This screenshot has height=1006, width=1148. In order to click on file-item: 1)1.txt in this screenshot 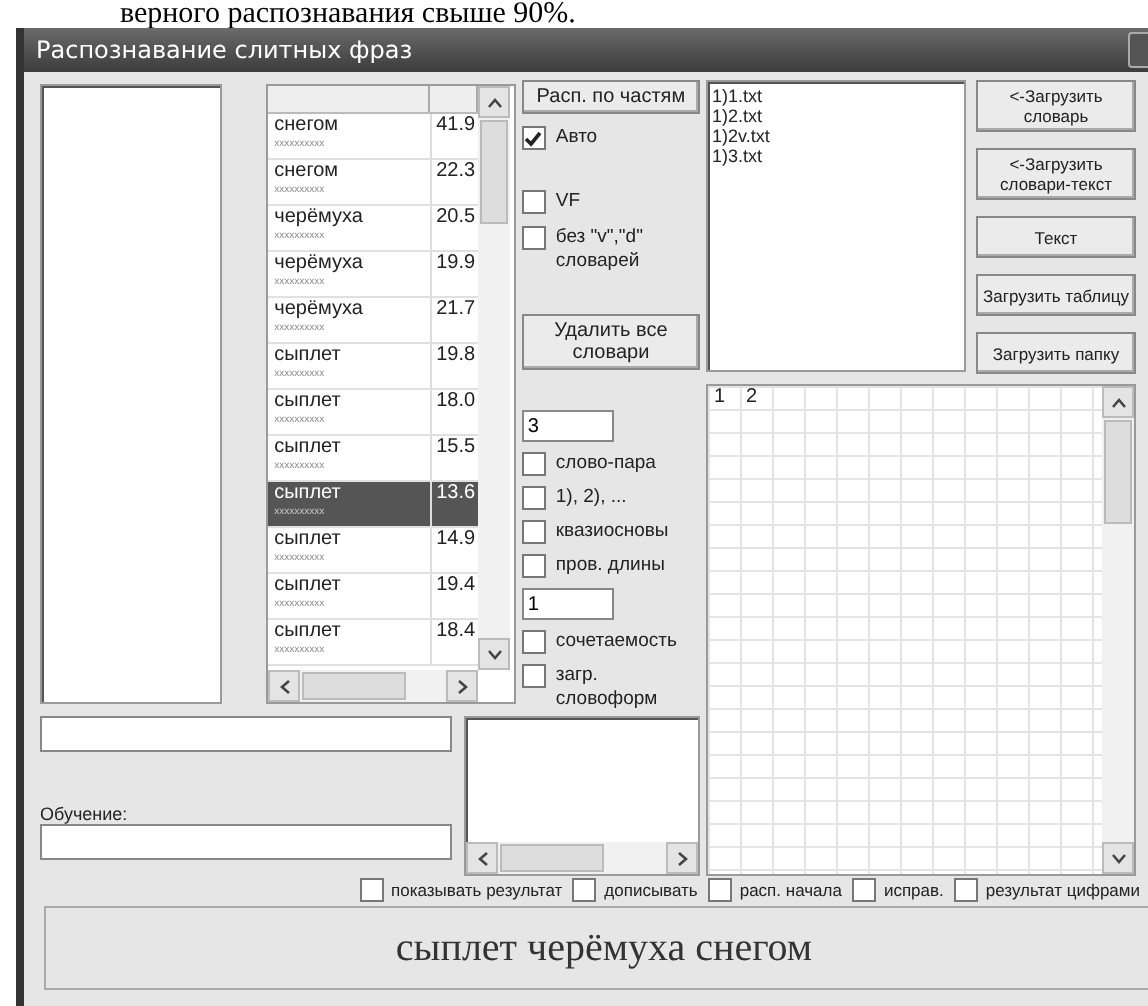, I will do `click(836, 96)`.